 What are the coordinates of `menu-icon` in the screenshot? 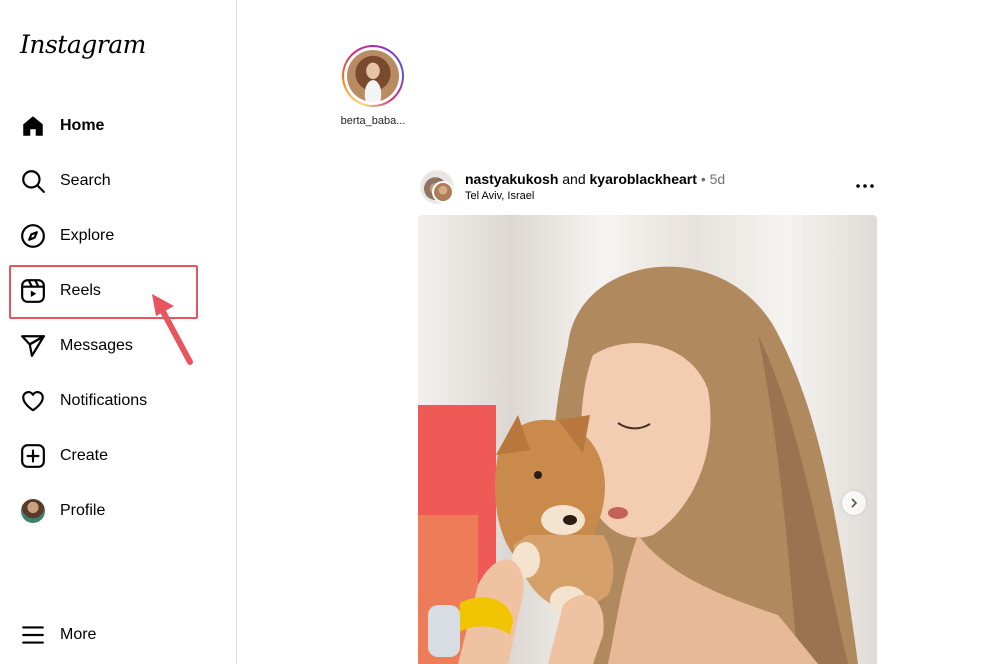 It's located at (33, 635).